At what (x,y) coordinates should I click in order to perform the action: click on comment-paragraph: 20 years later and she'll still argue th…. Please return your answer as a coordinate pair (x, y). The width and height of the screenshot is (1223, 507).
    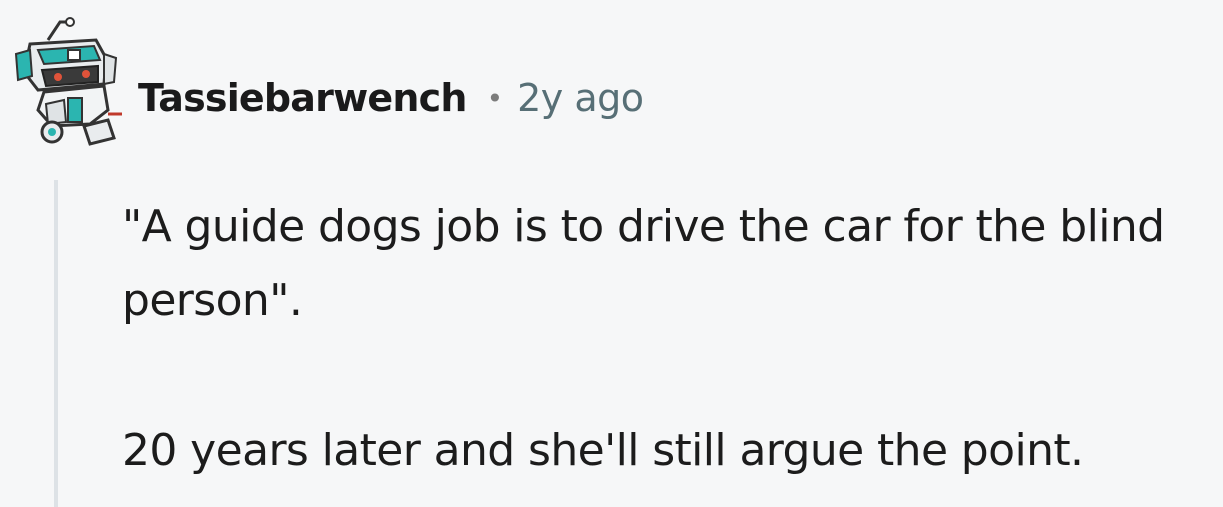
    Looking at the image, I should click on (603, 450).